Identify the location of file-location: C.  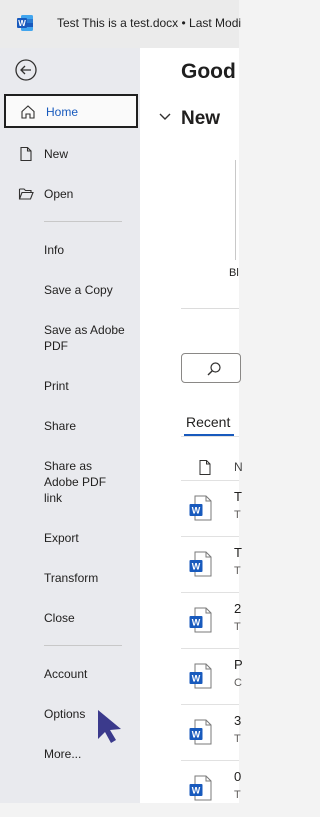
(238, 683).